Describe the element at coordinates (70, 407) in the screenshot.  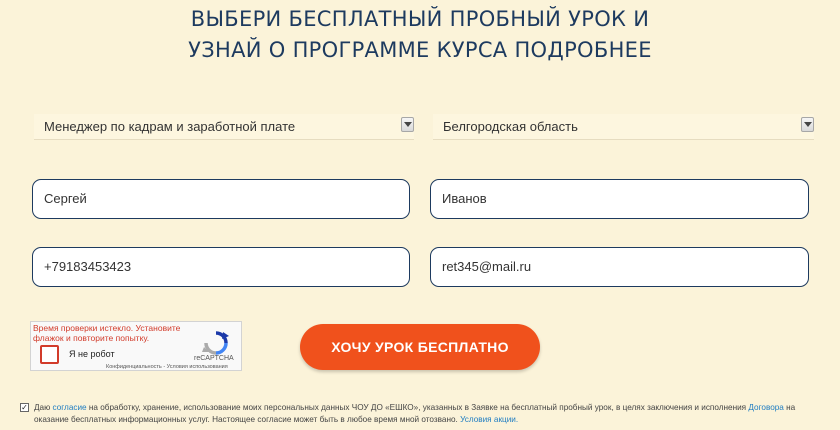
I see `consent-link: согласие` at that location.